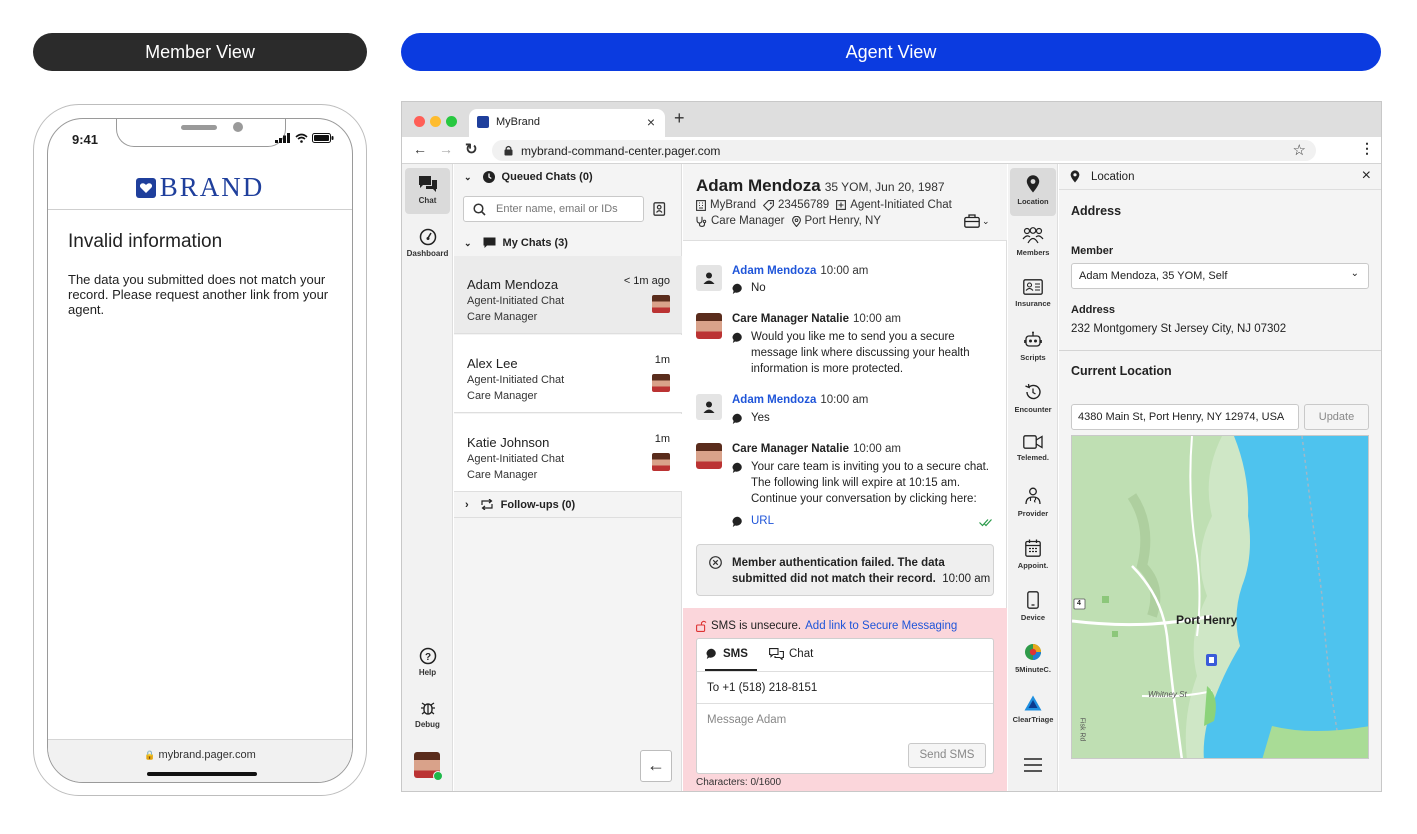  I want to click on tab-chat: Chat, so click(791, 654).